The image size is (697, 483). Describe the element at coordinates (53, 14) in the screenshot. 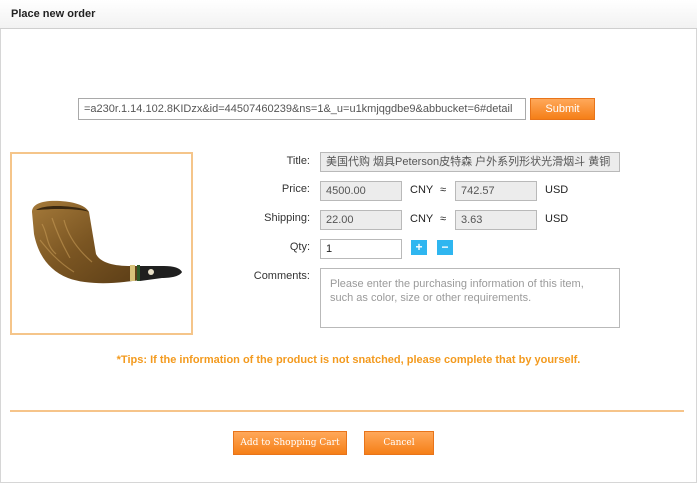

I see `page-title: Place new order` at that location.